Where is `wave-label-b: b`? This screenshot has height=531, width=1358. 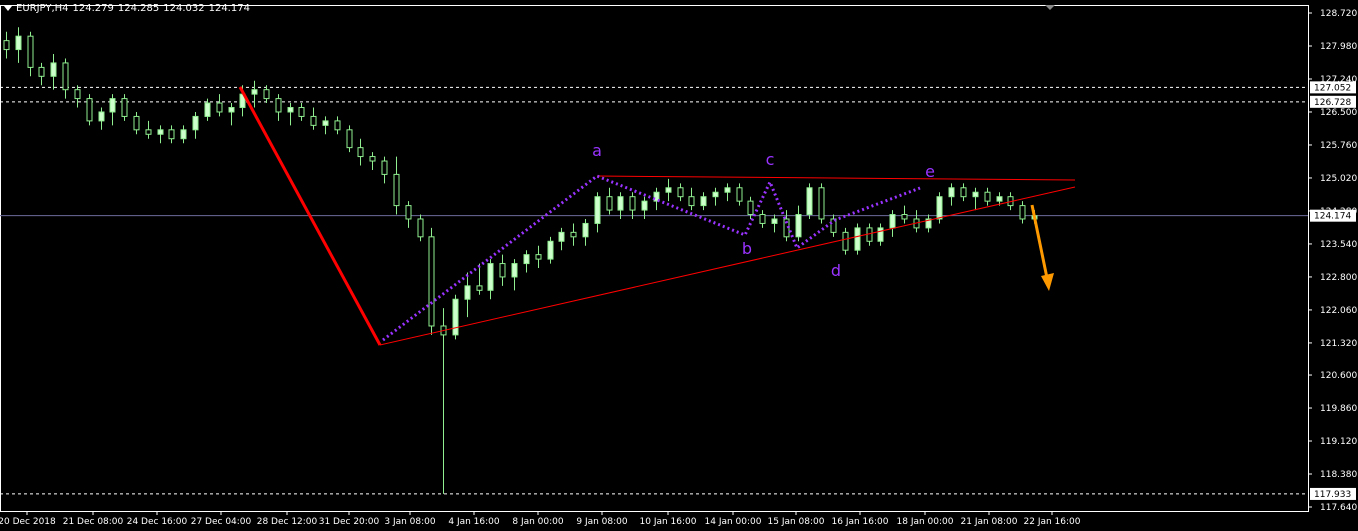 wave-label-b: b is located at coordinates (747, 248).